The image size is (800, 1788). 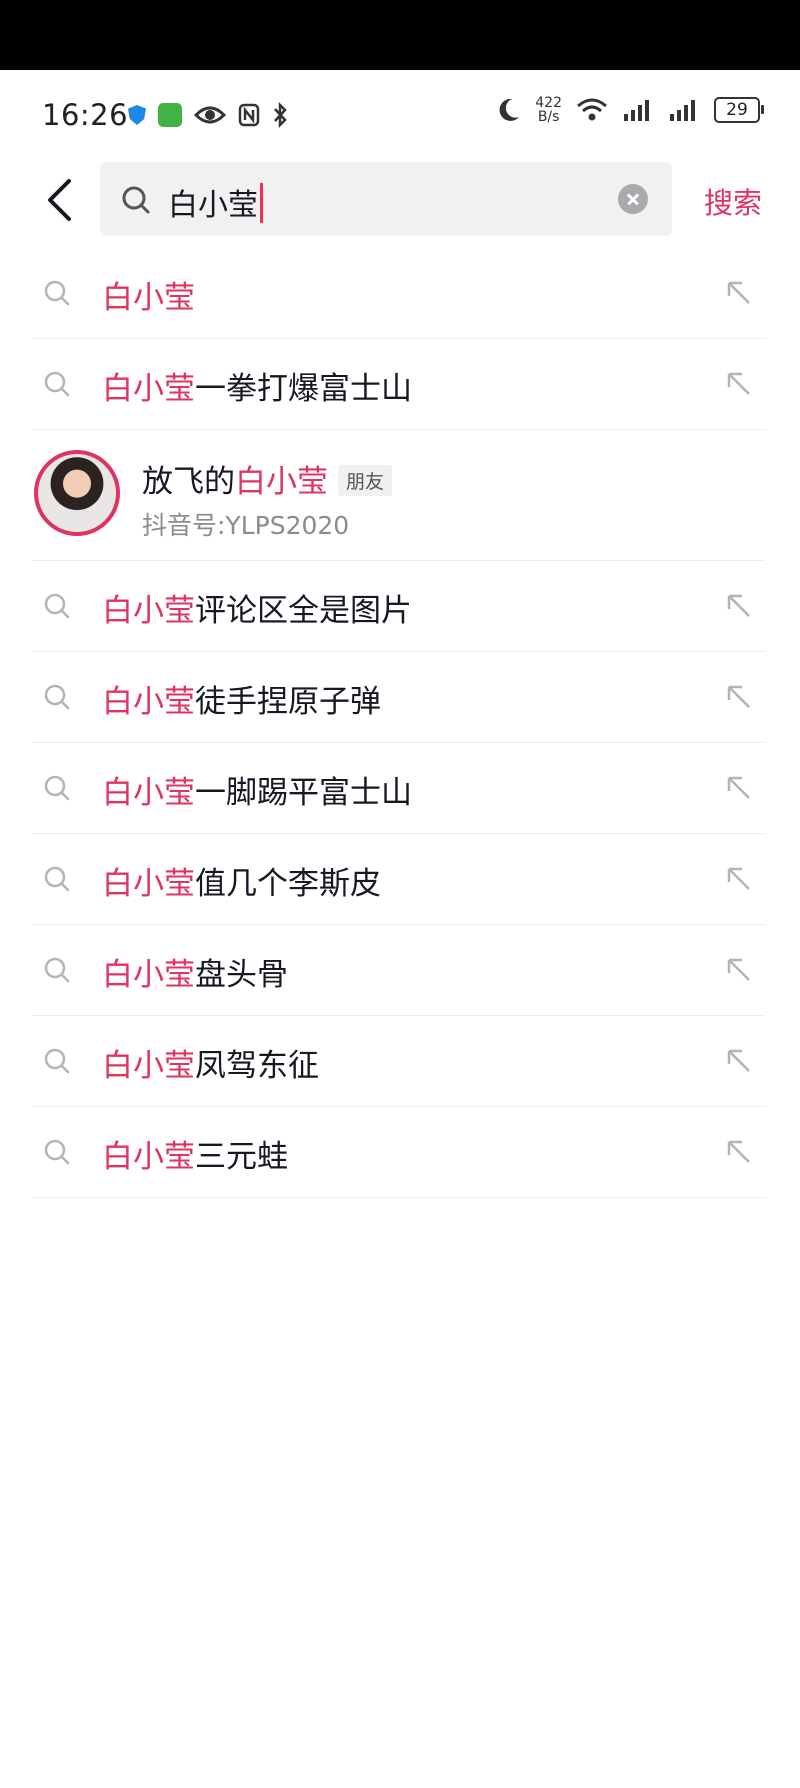 What do you see at coordinates (249, 115) in the screenshot?
I see `nfc-icon` at bounding box center [249, 115].